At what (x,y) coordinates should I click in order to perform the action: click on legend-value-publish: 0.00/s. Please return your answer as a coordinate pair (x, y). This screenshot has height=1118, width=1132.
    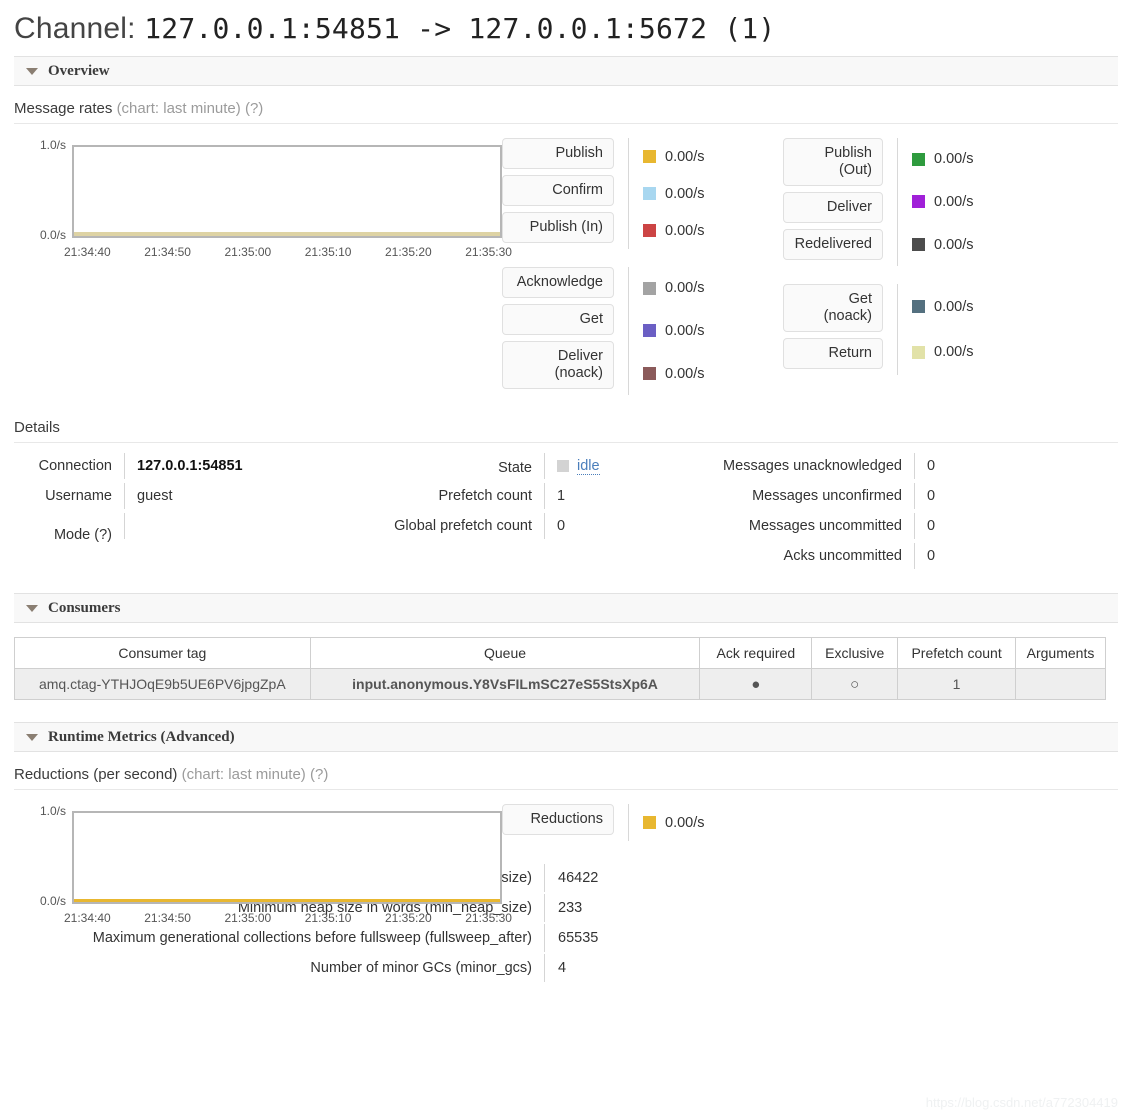
    Looking at the image, I should click on (697, 157).